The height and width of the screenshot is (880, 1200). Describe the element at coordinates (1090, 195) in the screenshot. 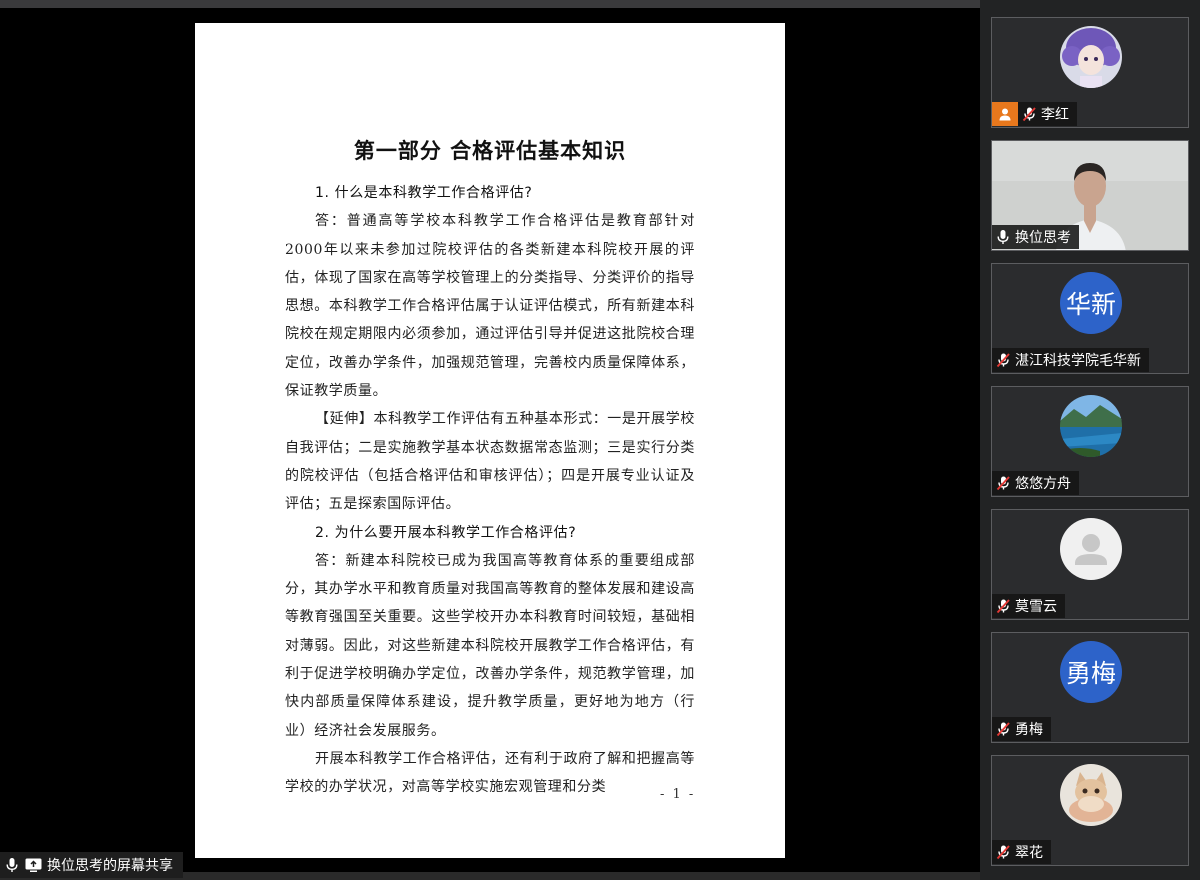

I see `participant-tile: 换位思考` at that location.